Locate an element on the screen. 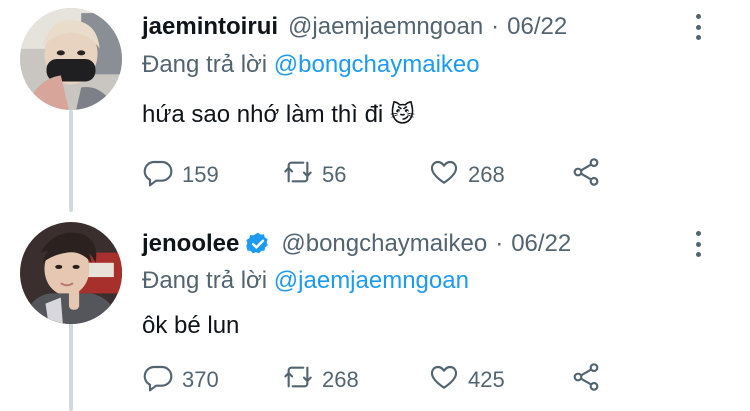 The width and height of the screenshot is (750, 411). replying-to: Đang trả lời @bongchaymaikeo is located at coordinates (311, 65).